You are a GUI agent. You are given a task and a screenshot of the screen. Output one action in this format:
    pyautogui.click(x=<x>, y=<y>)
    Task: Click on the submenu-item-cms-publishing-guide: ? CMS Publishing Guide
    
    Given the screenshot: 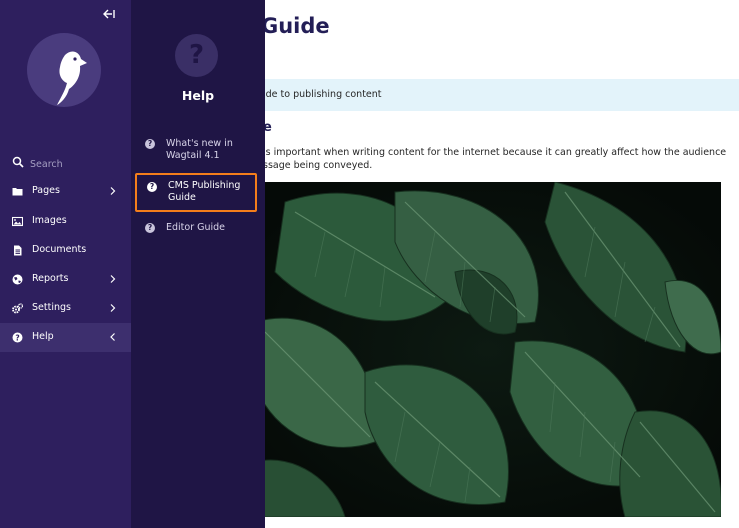 What is the action you would take?
    pyautogui.click(x=196, y=192)
    